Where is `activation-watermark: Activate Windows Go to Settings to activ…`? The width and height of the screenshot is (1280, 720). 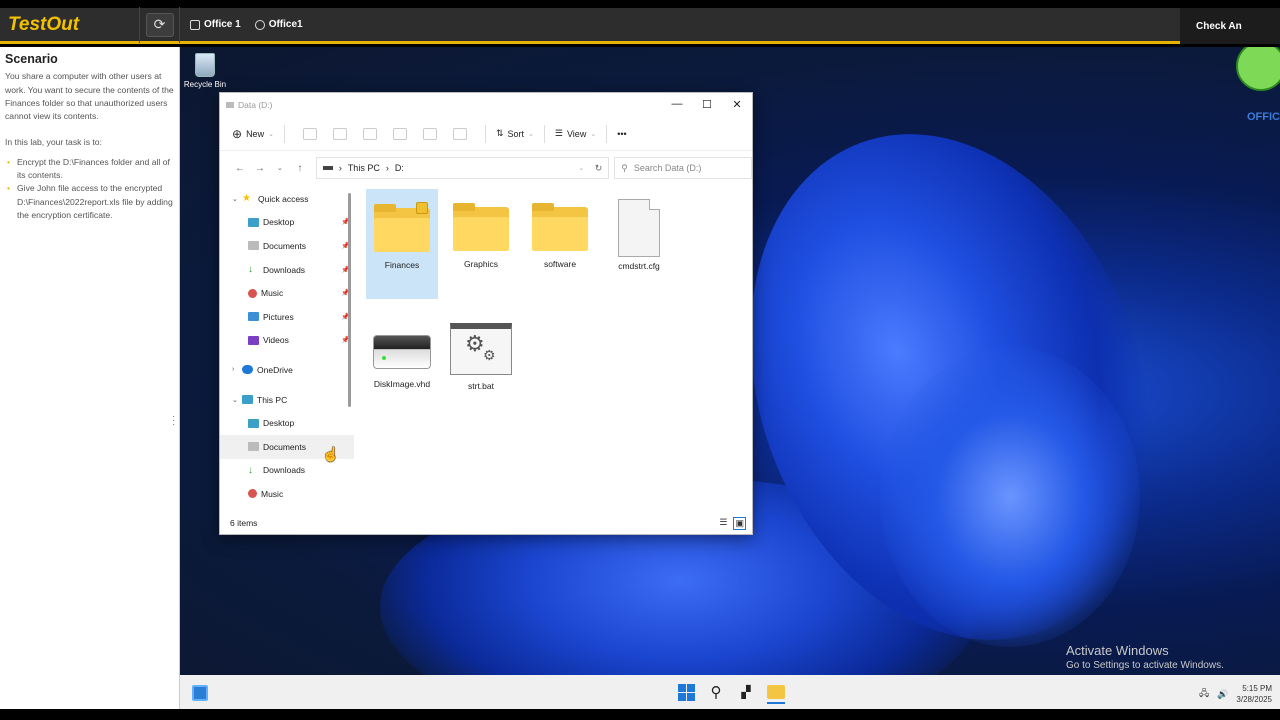 activation-watermark: Activate Windows Go to Settings to activ… is located at coordinates (1145, 657).